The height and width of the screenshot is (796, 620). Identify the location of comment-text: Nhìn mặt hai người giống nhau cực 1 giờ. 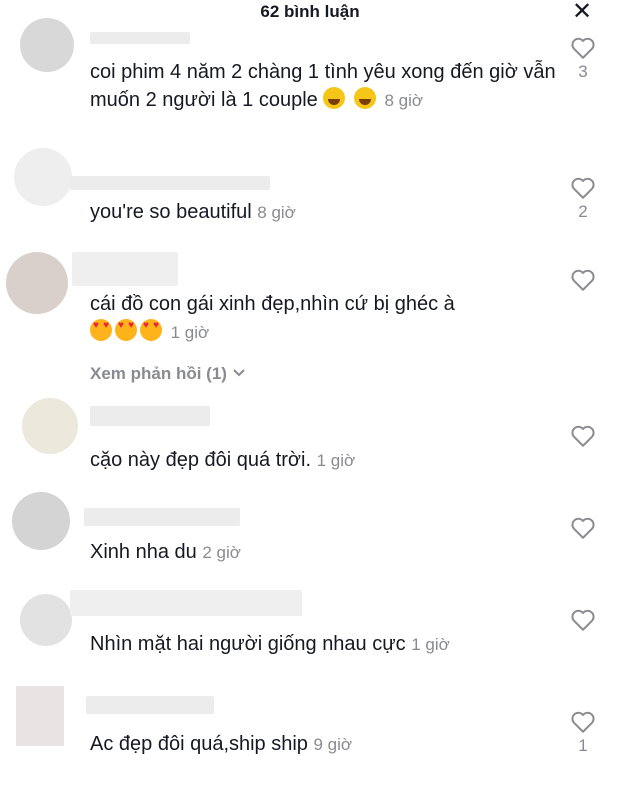
(270, 644).